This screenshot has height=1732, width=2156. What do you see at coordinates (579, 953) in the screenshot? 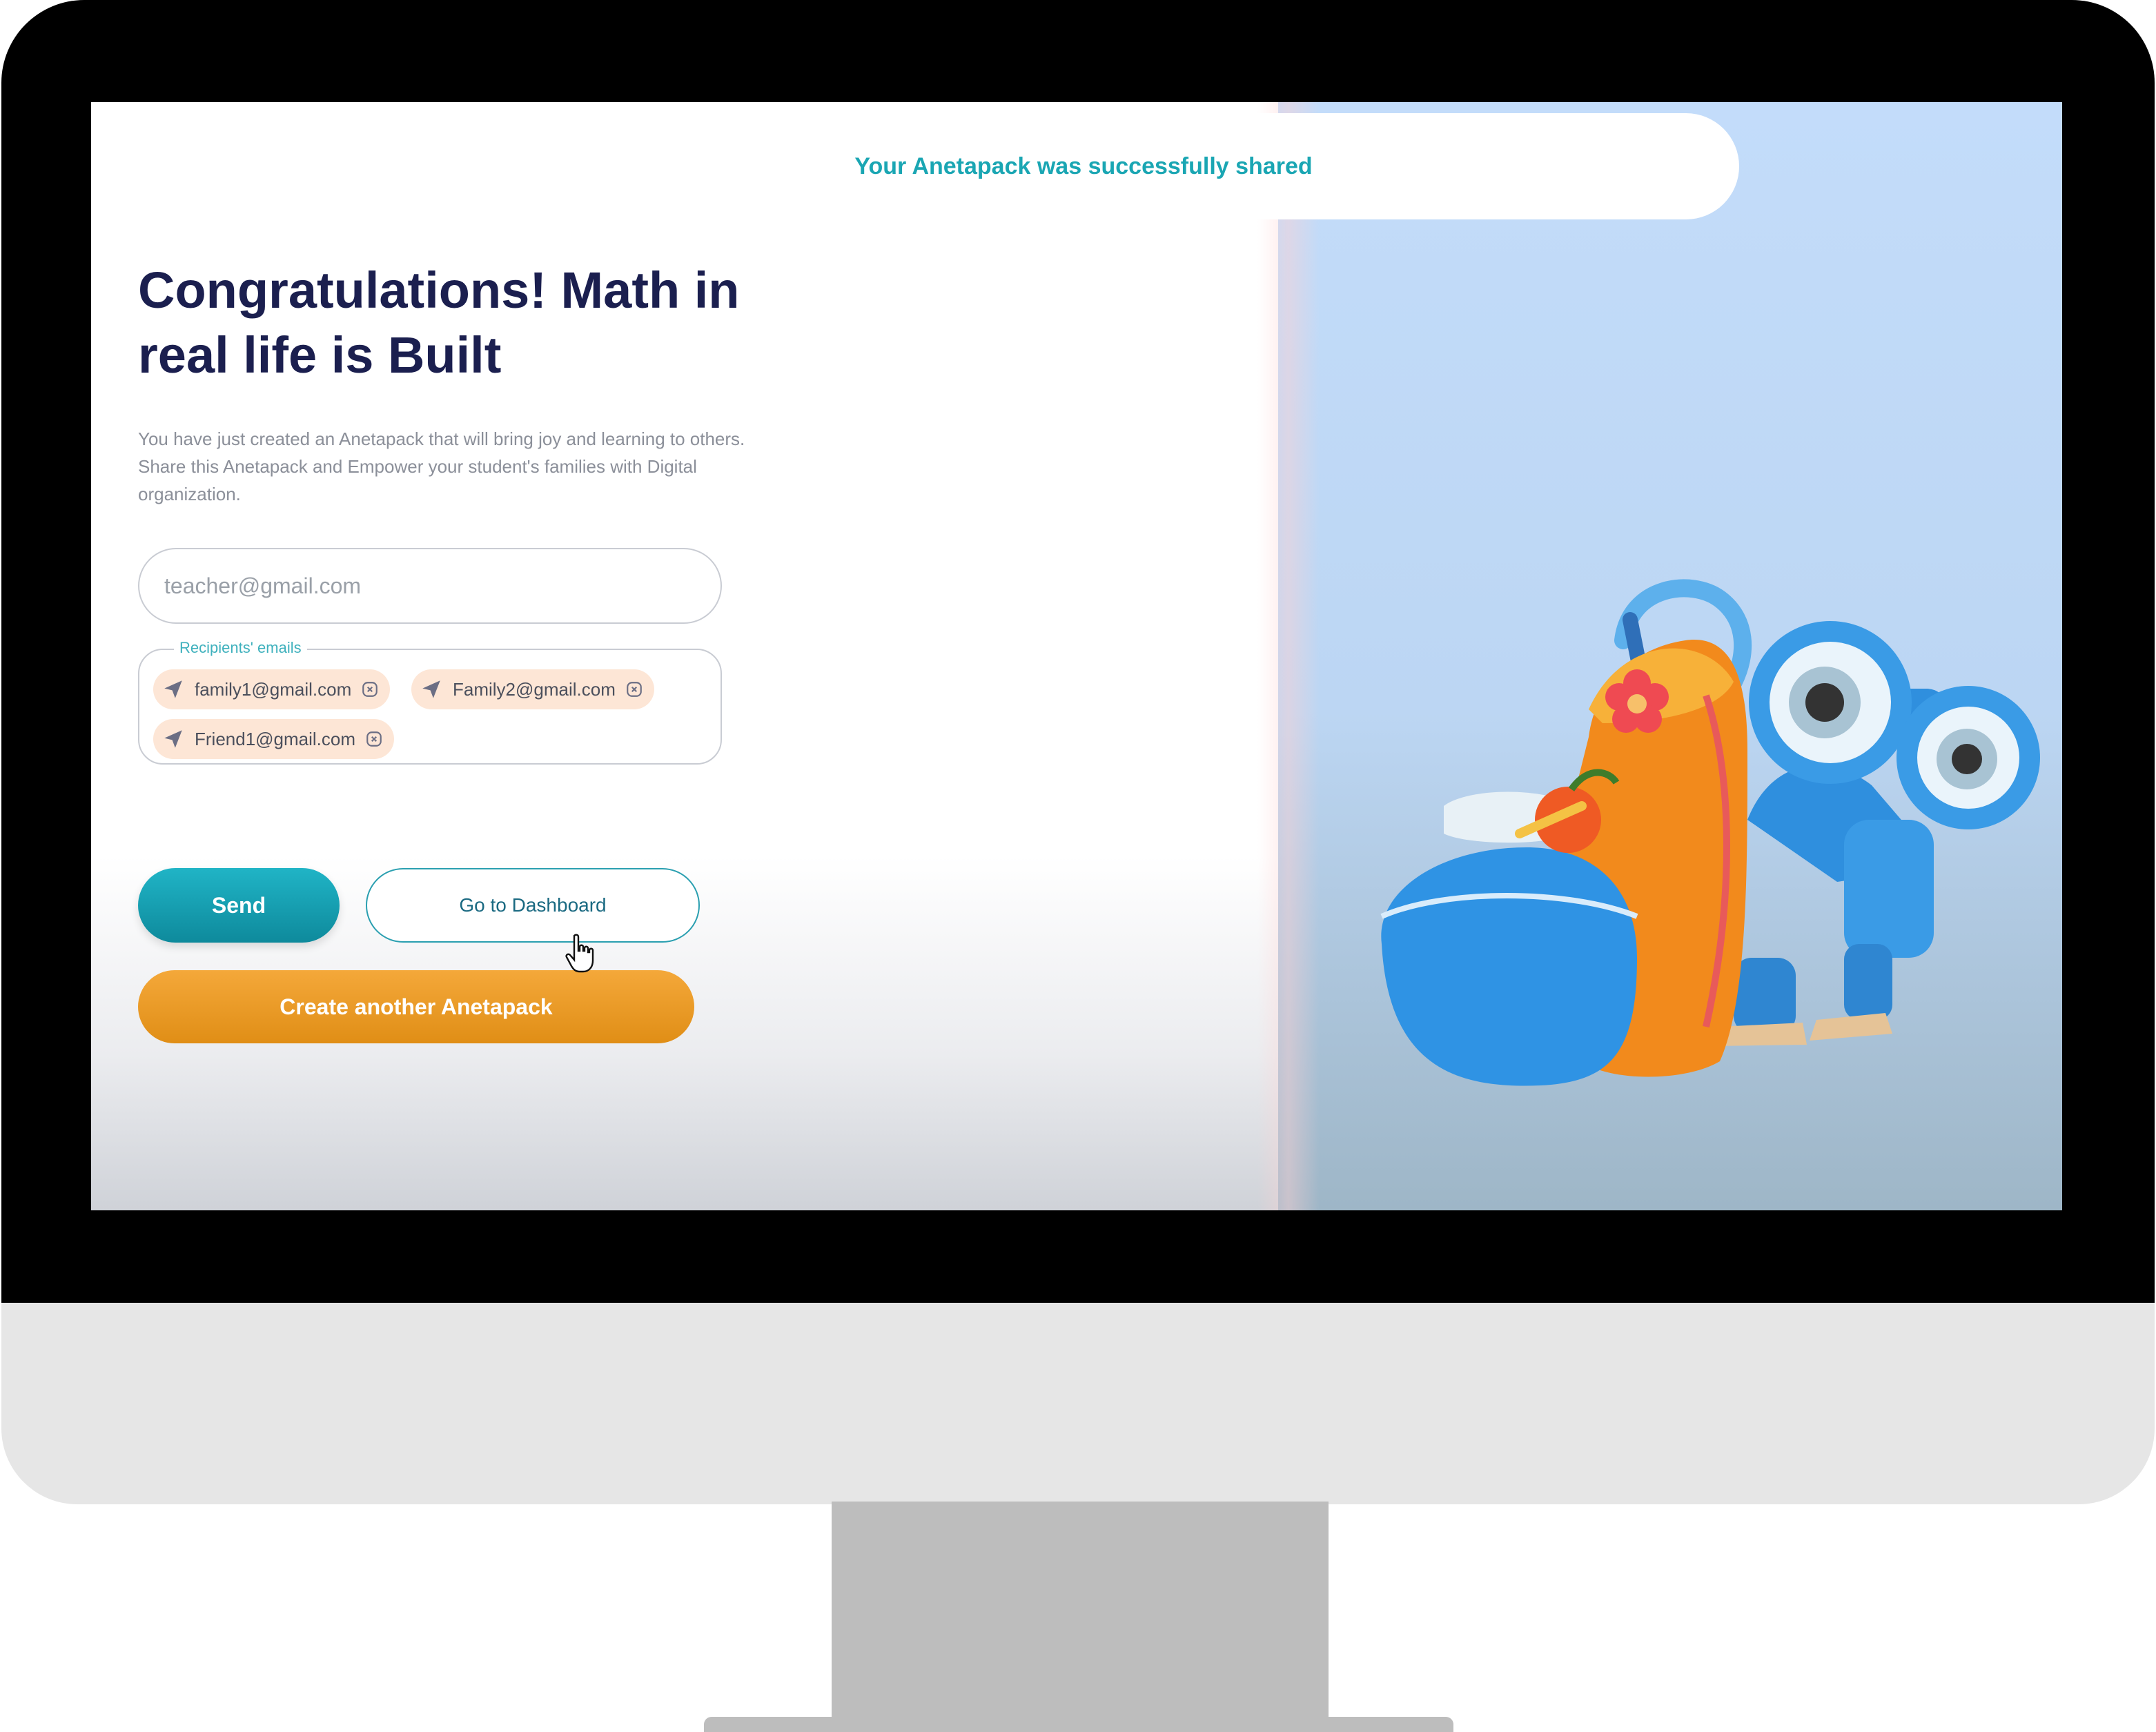
I see `hand-cursor-icon` at bounding box center [579, 953].